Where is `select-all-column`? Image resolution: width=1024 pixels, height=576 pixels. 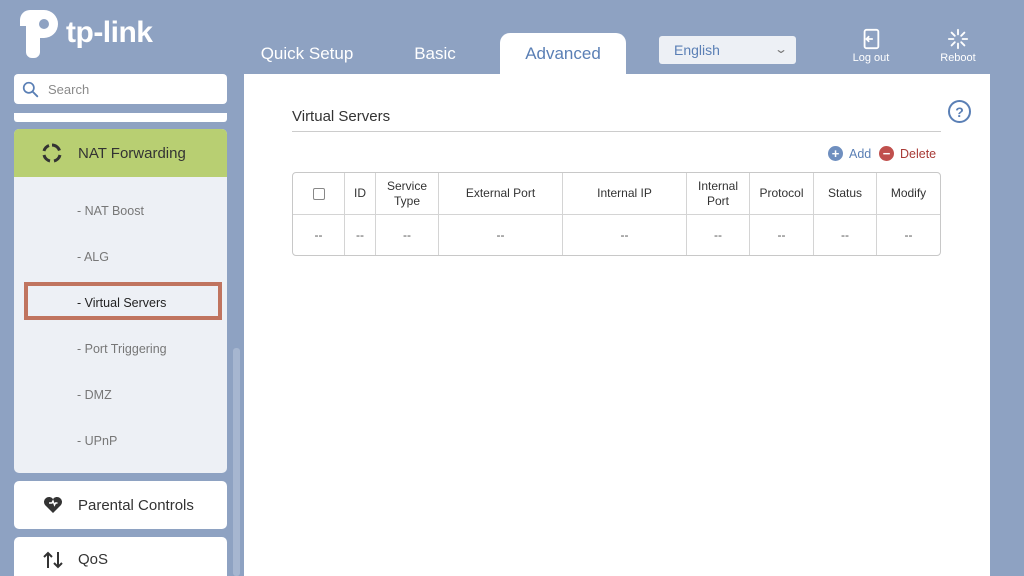 select-all-column is located at coordinates (319, 194).